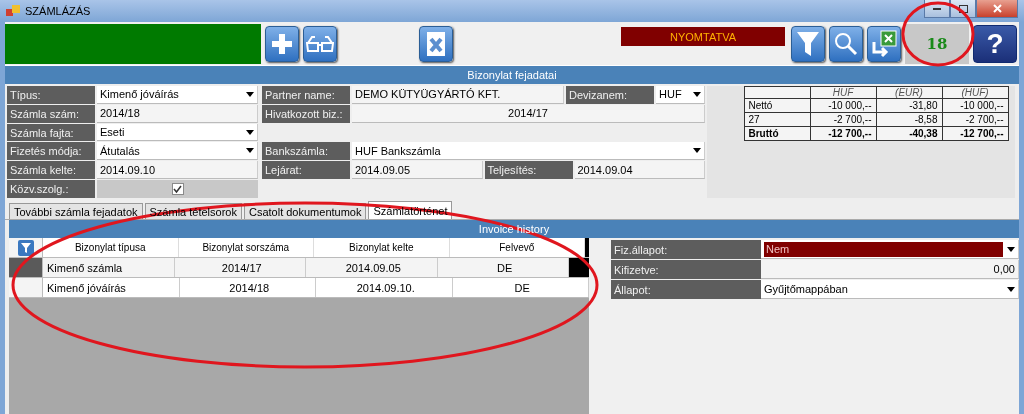  Describe the element at coordinates (458, 95) in the screenshot. I see `input-field: DEMO KÜTYÜGYÁRTÓ KFT.` at that location.